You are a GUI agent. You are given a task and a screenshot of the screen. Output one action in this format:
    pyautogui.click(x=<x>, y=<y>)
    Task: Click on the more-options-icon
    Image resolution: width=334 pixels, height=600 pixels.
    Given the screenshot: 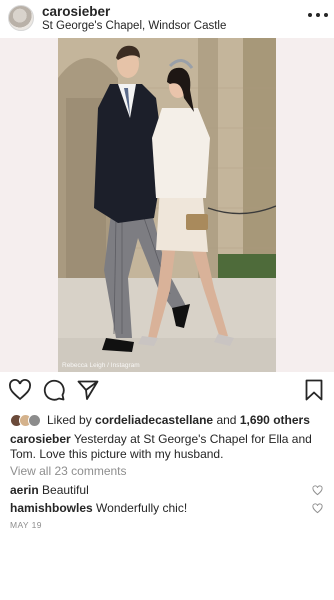 What is the action you would take?
    pyautogui.click(x=318, y=15)
    